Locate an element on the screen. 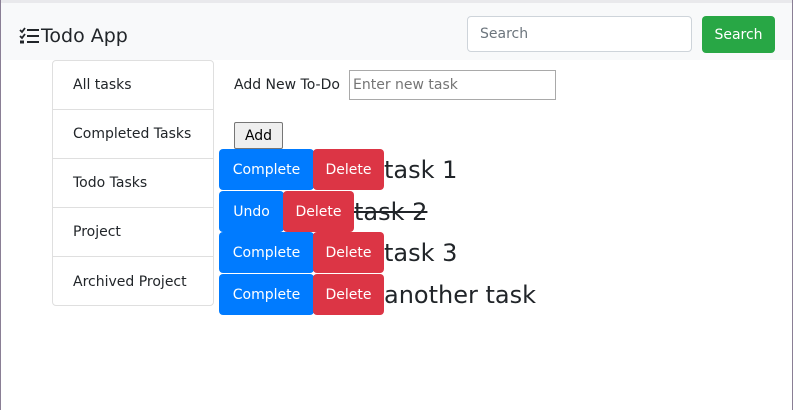 This screenshot has width=793, height=410. navbar: Todo App Search is located at coordinates (396, 31).